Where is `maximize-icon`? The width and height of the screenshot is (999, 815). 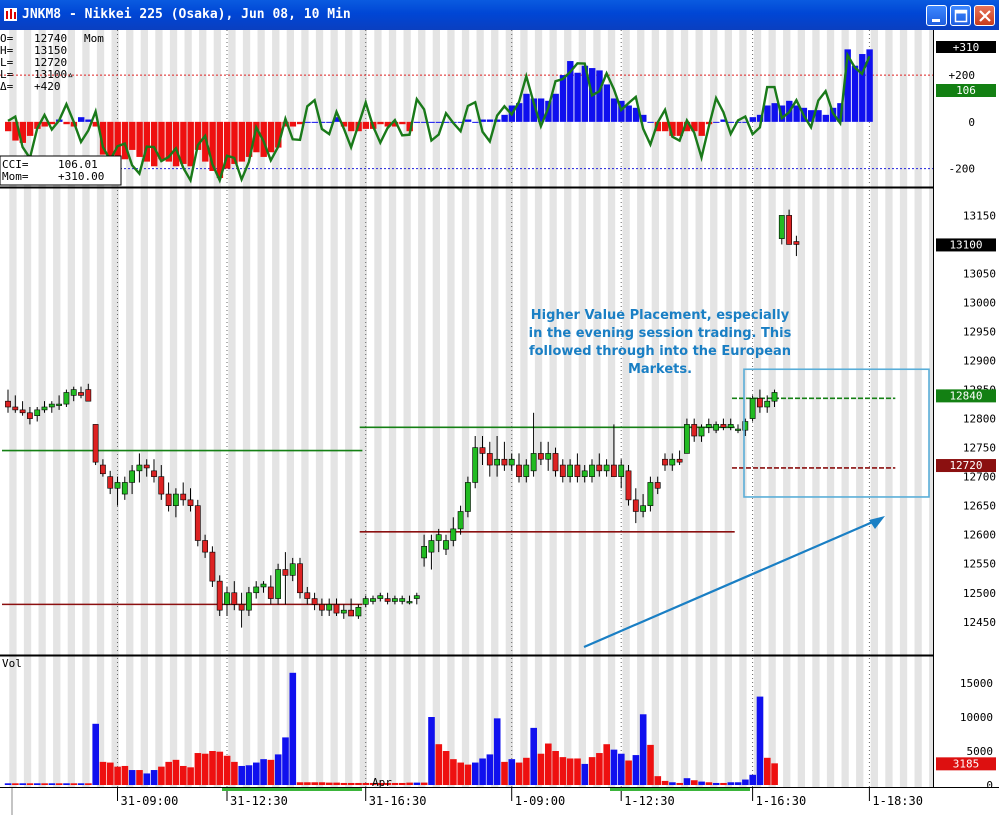
maximize-icon is located at coordinates (961, 16).